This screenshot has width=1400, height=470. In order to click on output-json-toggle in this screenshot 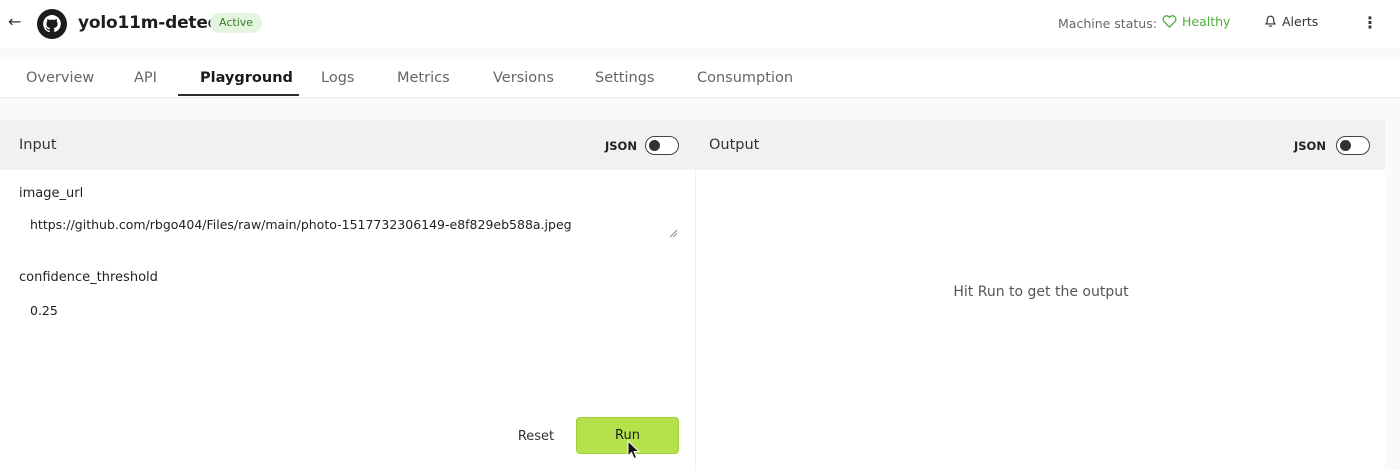, I will do `click(1353, 145)`.